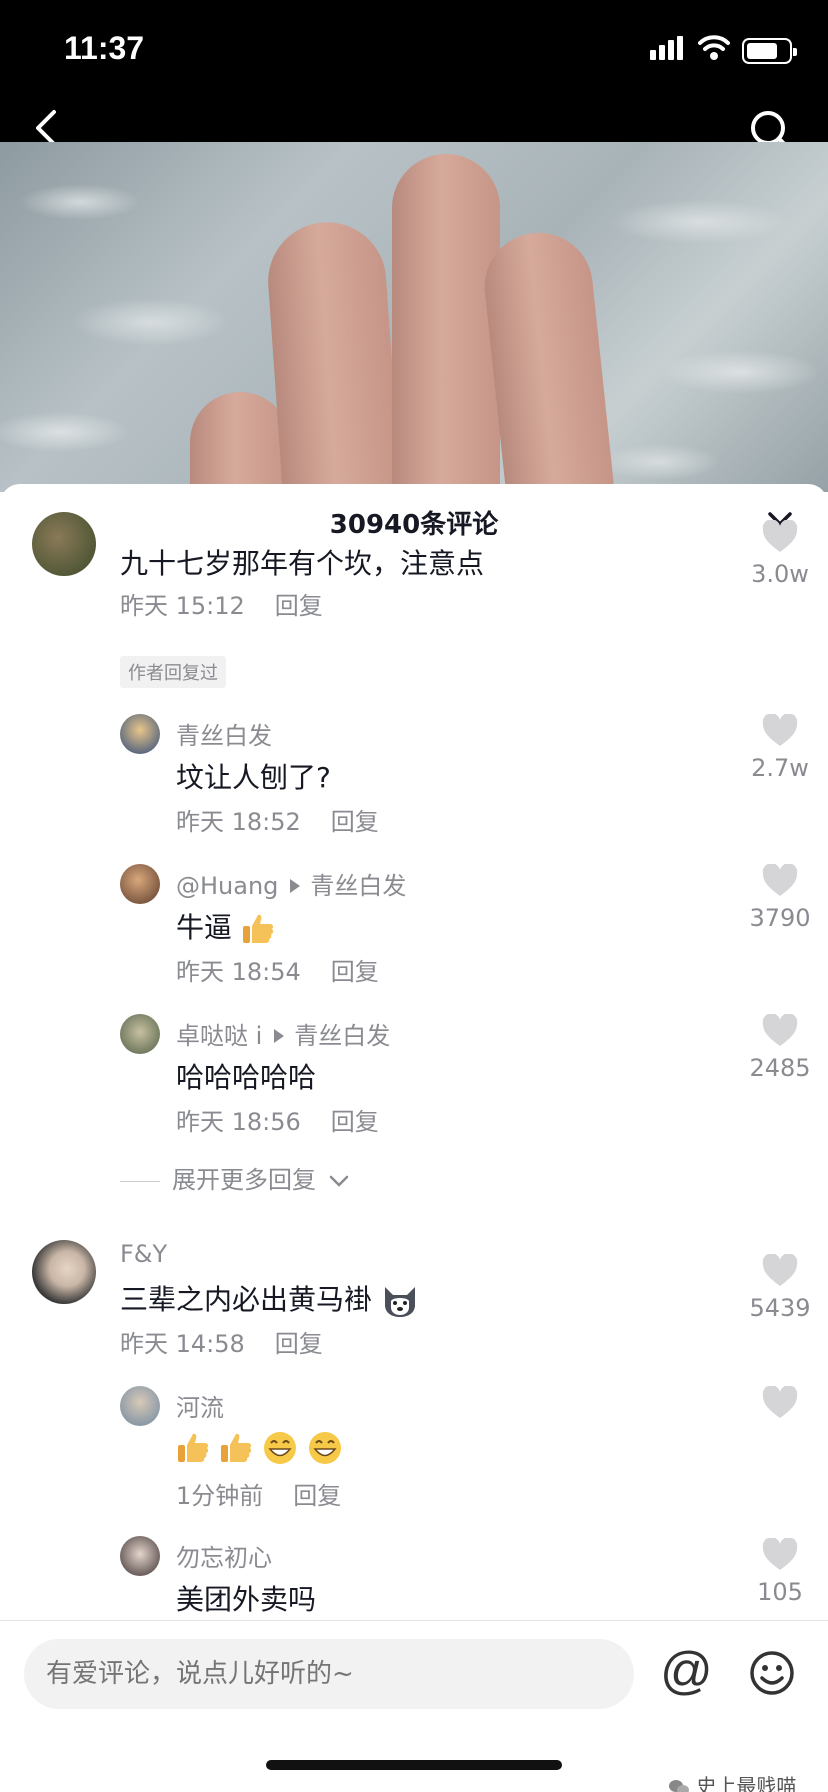  I want to click on like-count: 2.7w, so click(780, 768).